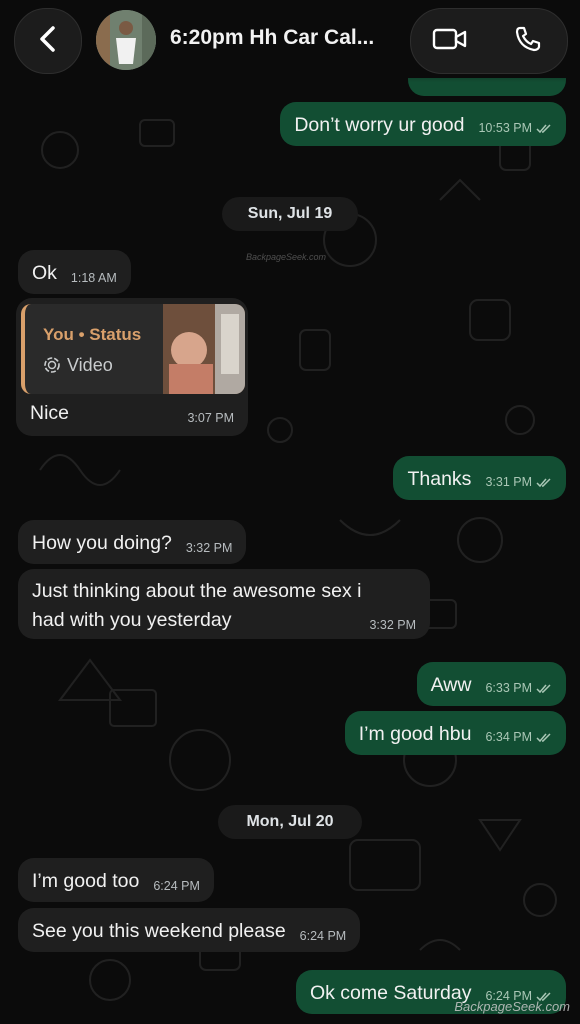  I want to click on video-camera-icon, so click(450, 41).